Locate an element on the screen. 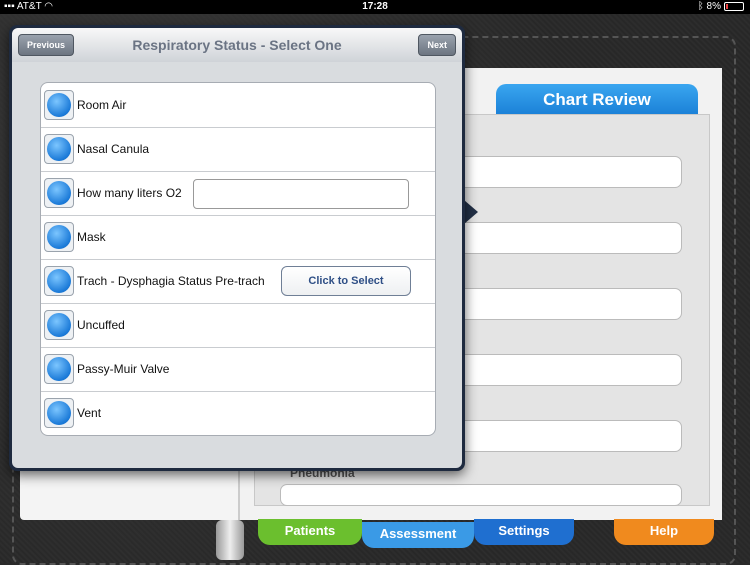 The width and height of the screenshot is (750, 565). battery-icon is located at coordinates (734, 6).